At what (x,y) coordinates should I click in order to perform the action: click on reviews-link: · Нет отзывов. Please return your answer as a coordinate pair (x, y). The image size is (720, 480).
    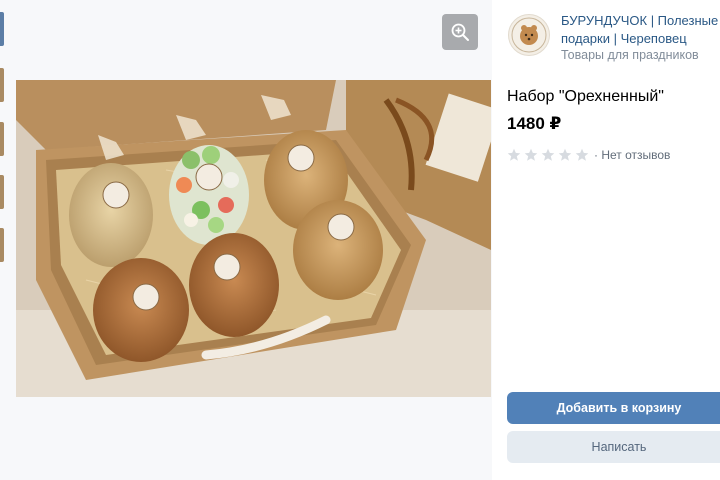
    Looking at the image, I should click on (632, 155).